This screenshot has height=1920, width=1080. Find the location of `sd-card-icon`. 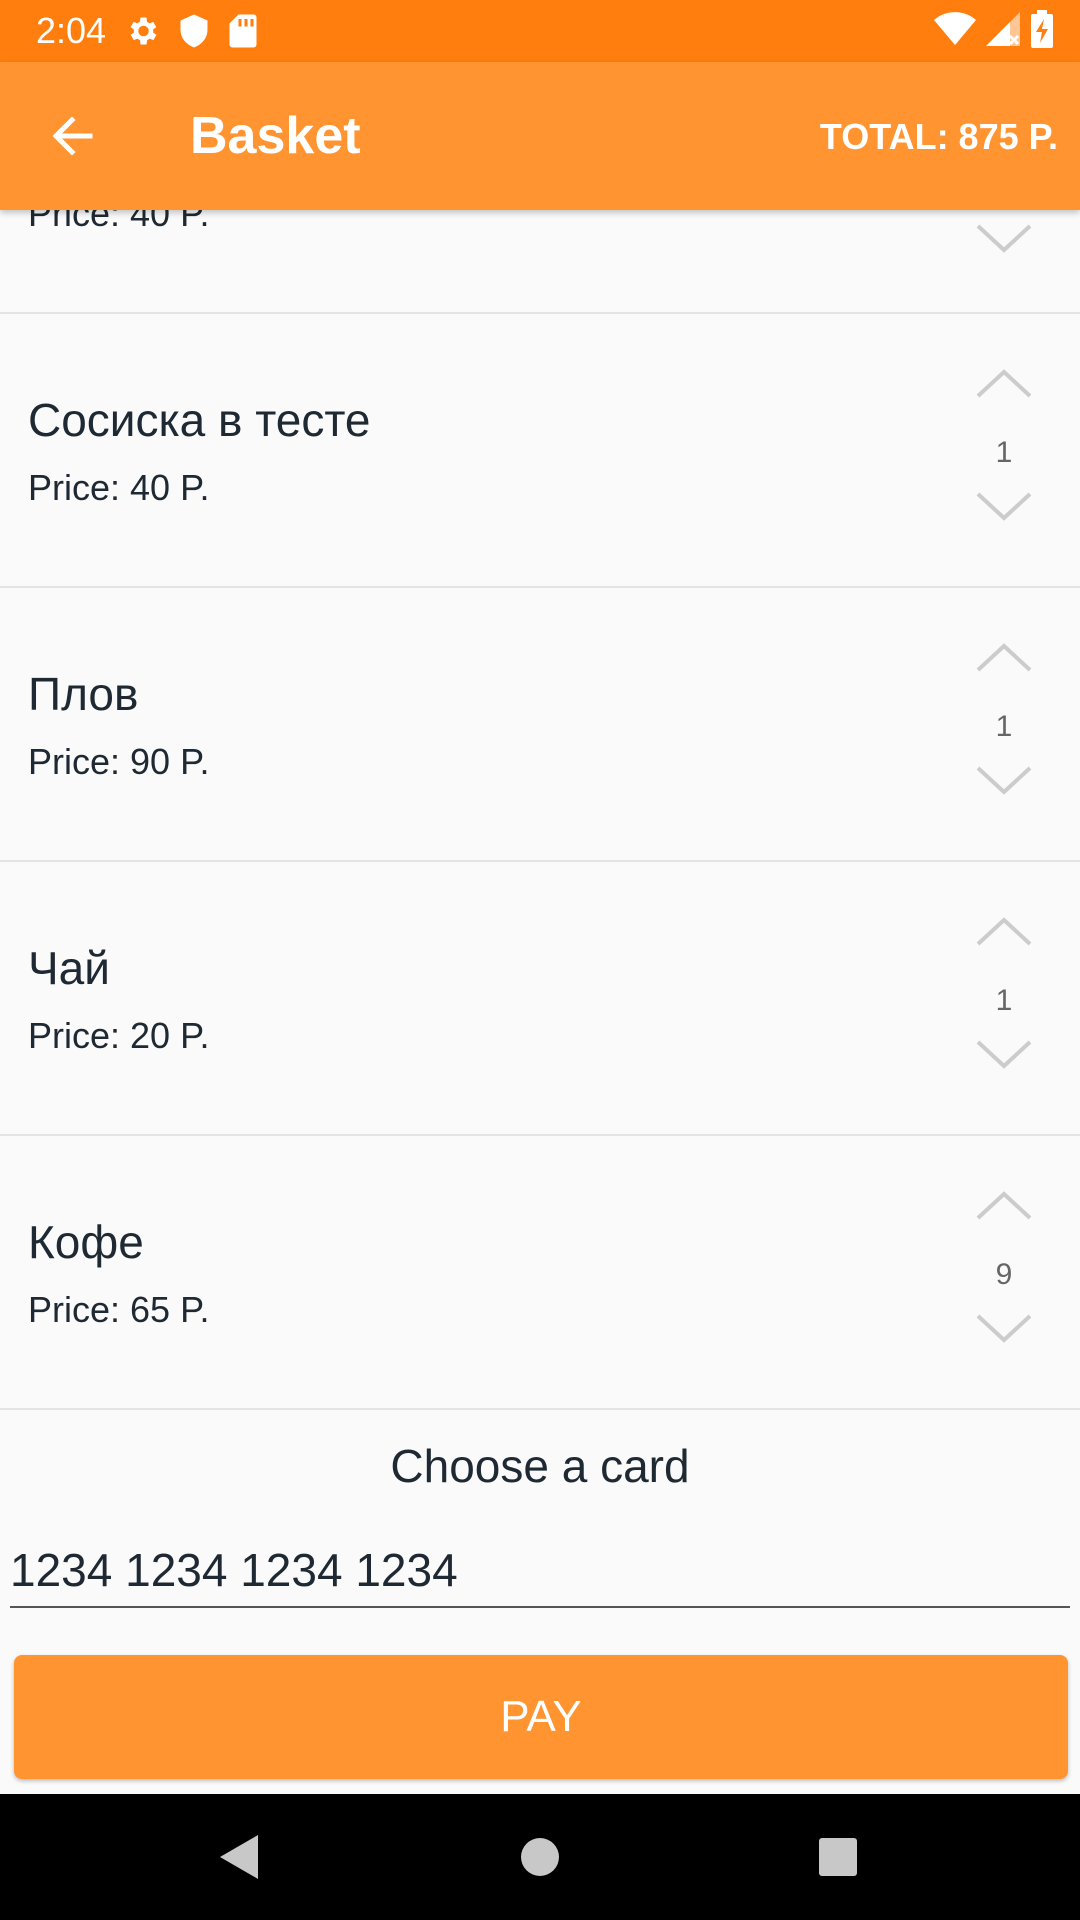

sd-card-icon is located at coordinates (243, 31).